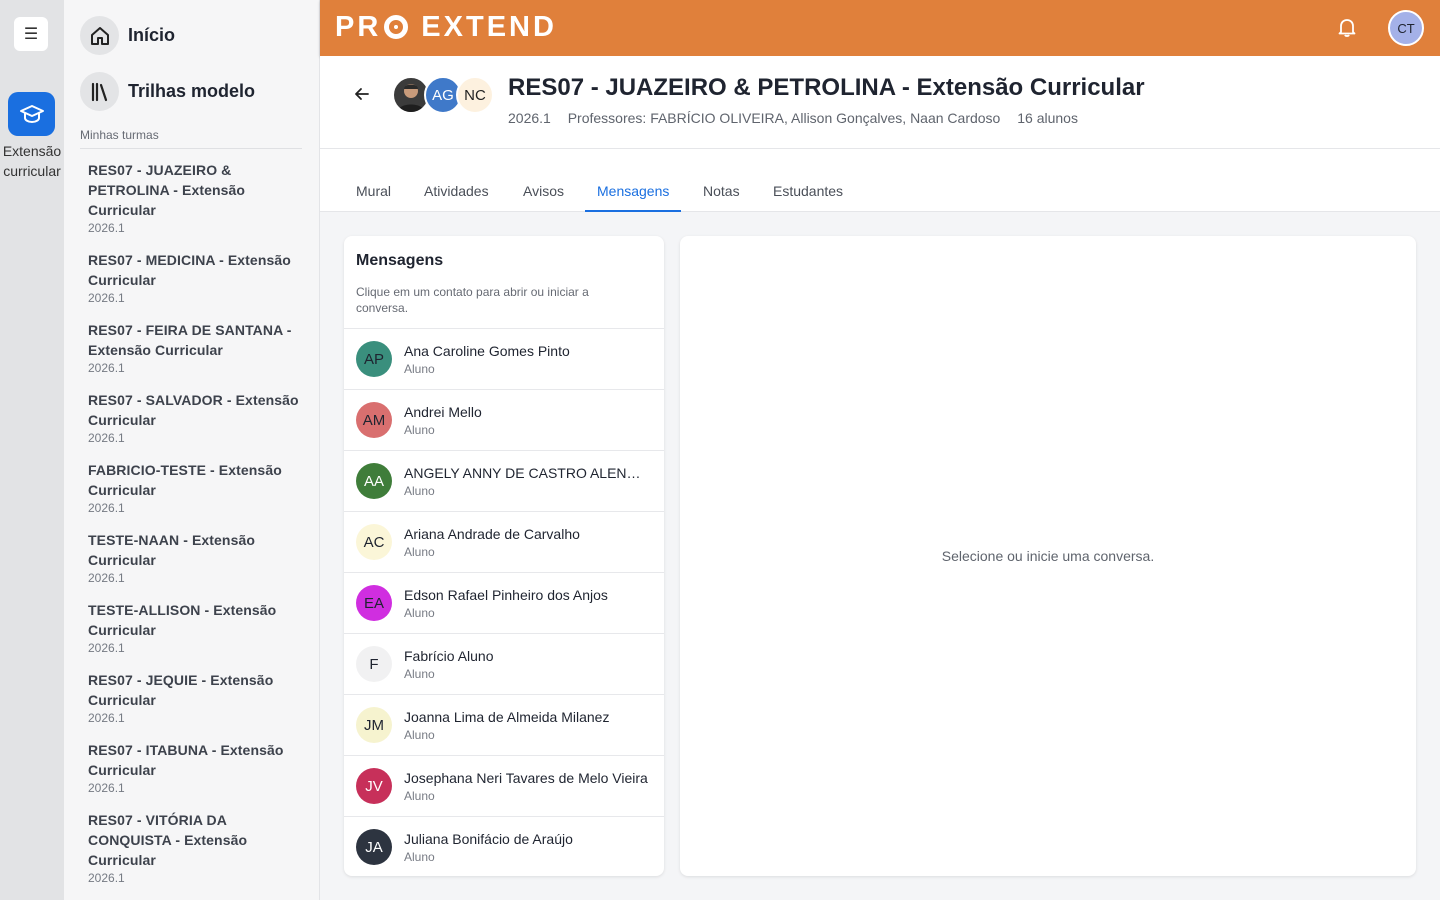  What do you see at coordinates (189, 270) in the screenshot?
I see `class-name: RES07 - MEDICINA - Extensão Curricular` at bounding box center [189, 270].